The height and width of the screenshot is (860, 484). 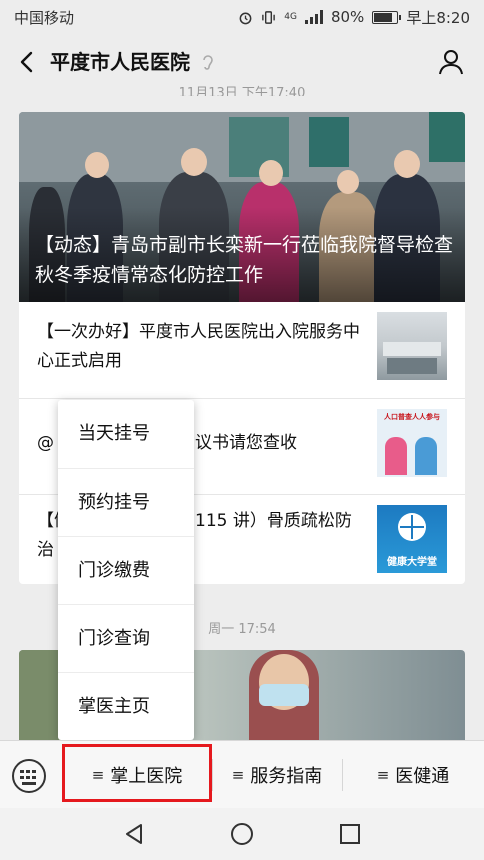 I want to click on network-type-label: 4G, so click(x=290, y=16).